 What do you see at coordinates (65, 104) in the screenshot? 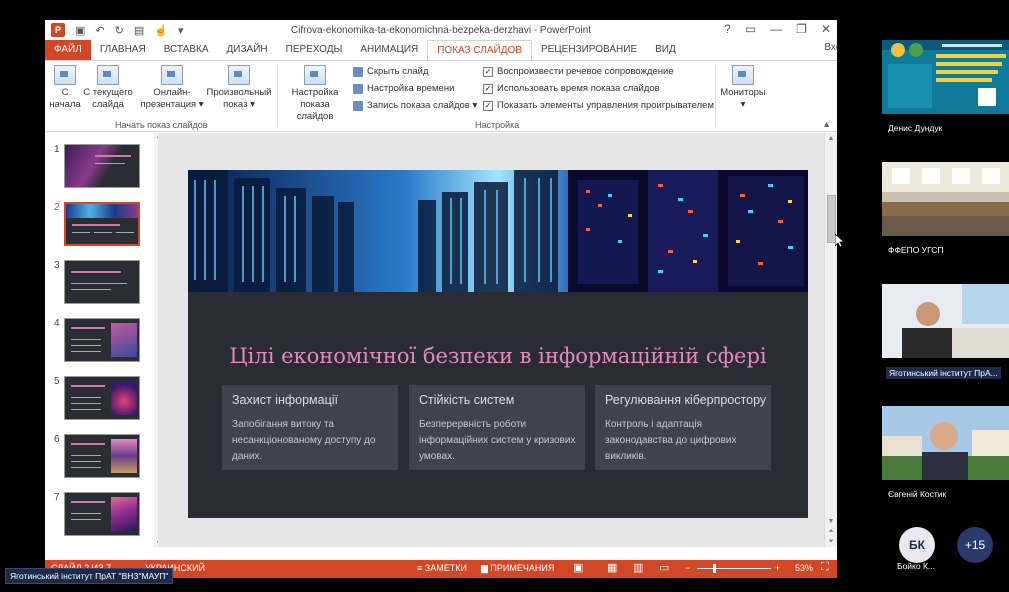
I see `from-start-label-2: начала` at bounding box center [65, 104].